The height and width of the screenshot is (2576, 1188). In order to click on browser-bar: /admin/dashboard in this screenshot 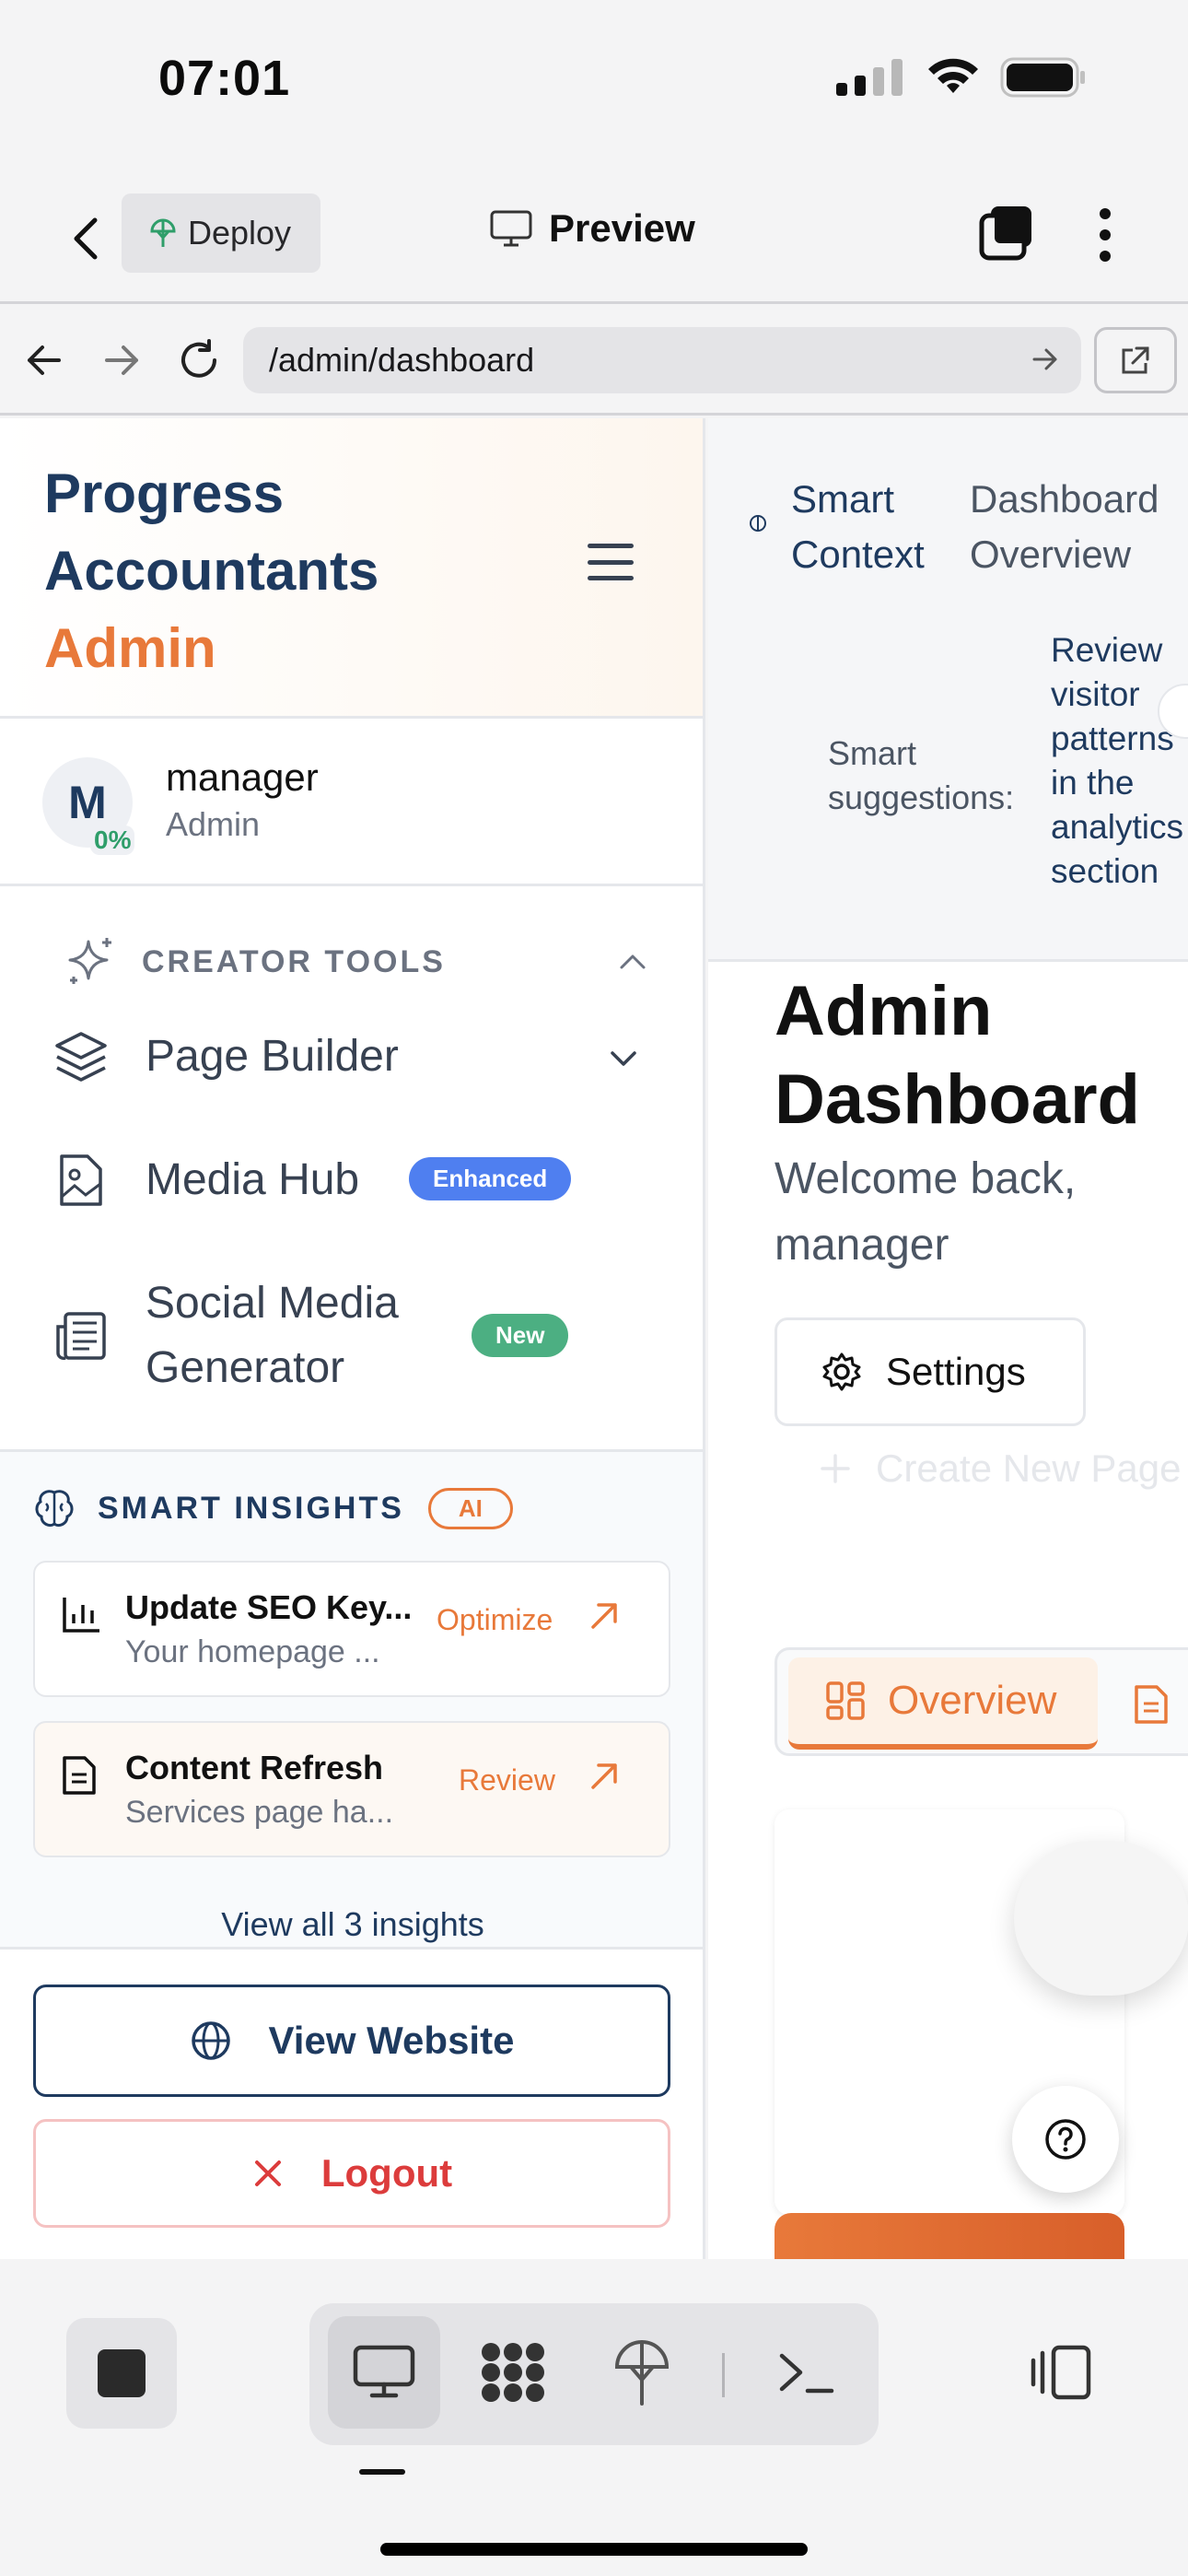, I will do `click(594, 361)`.